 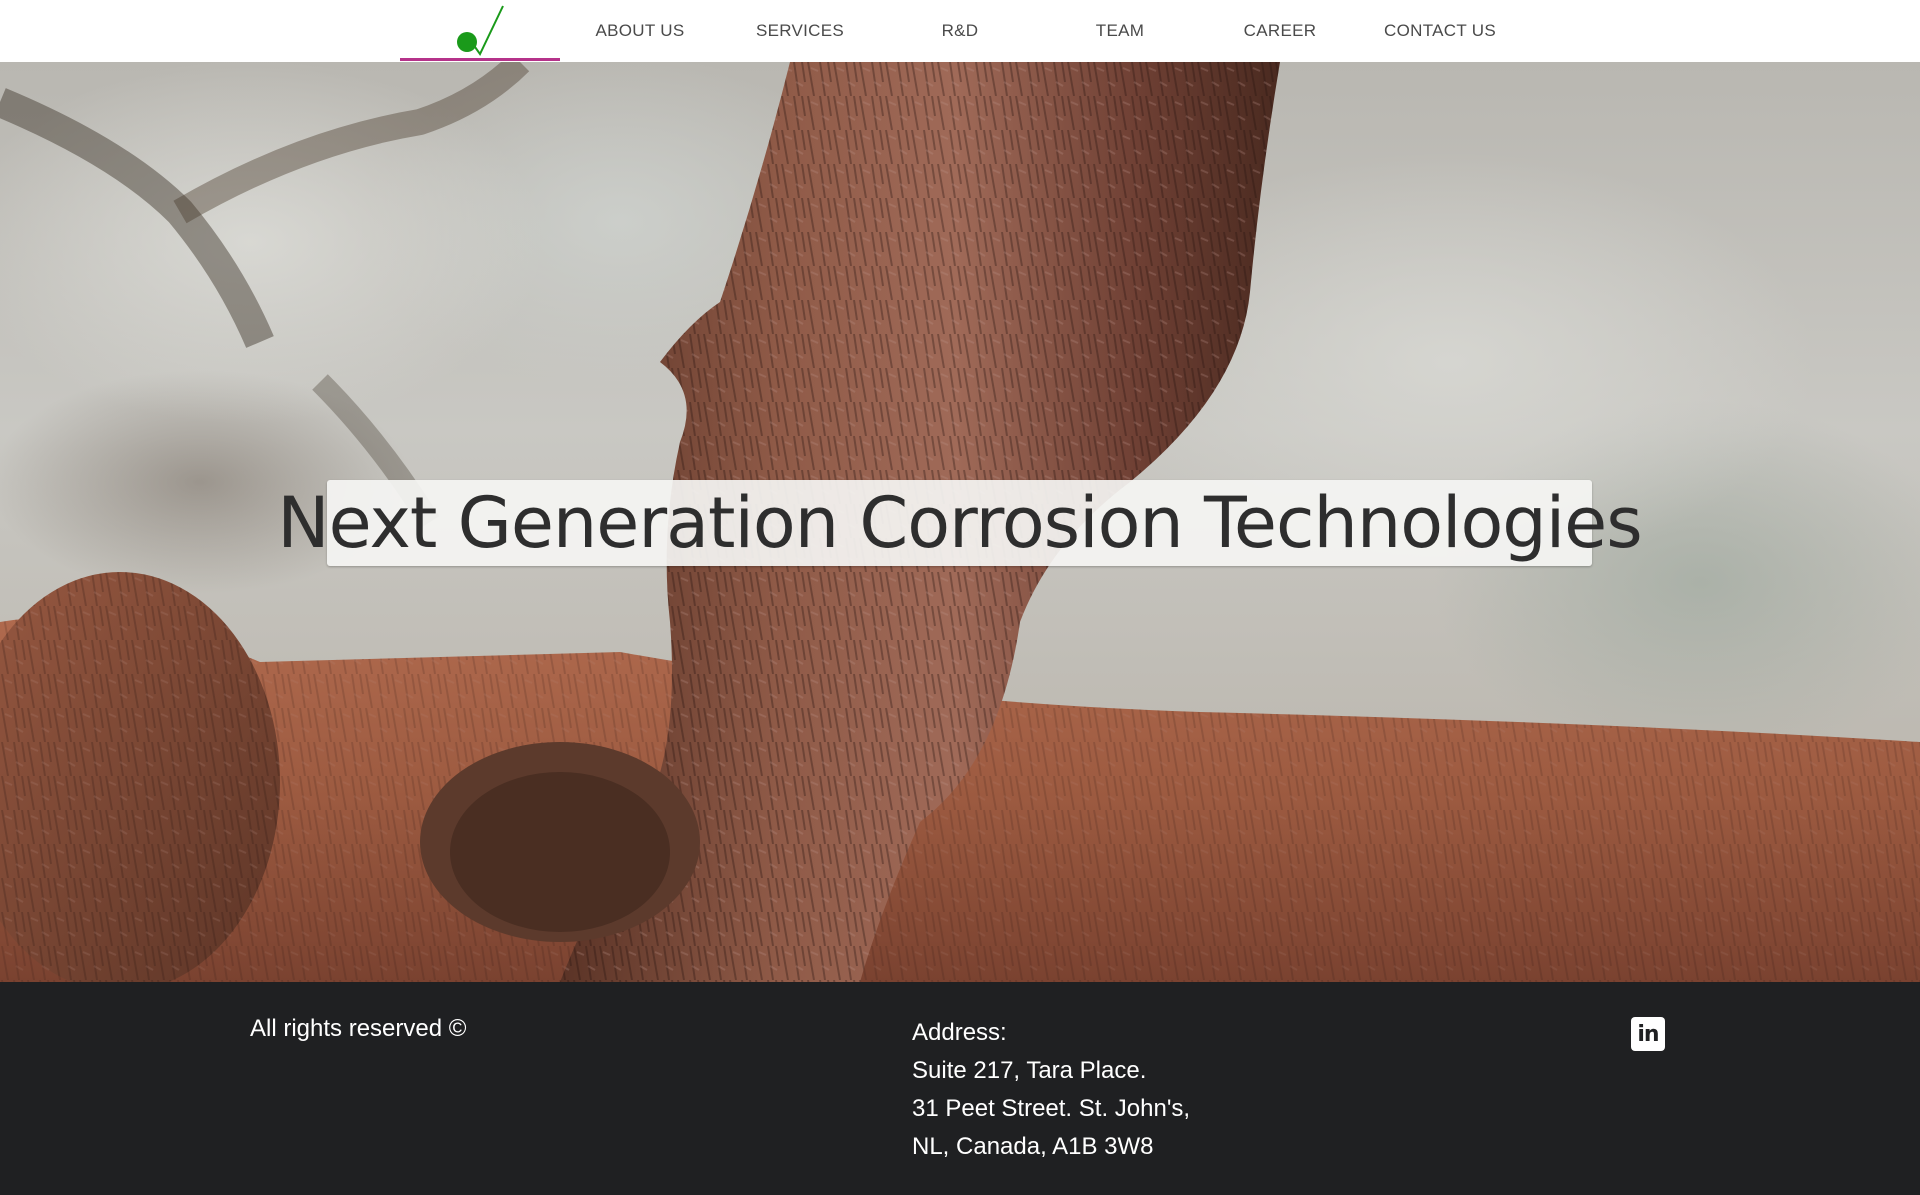 I want to click on nav-team: TEAM, so click(x=1120, y=31).